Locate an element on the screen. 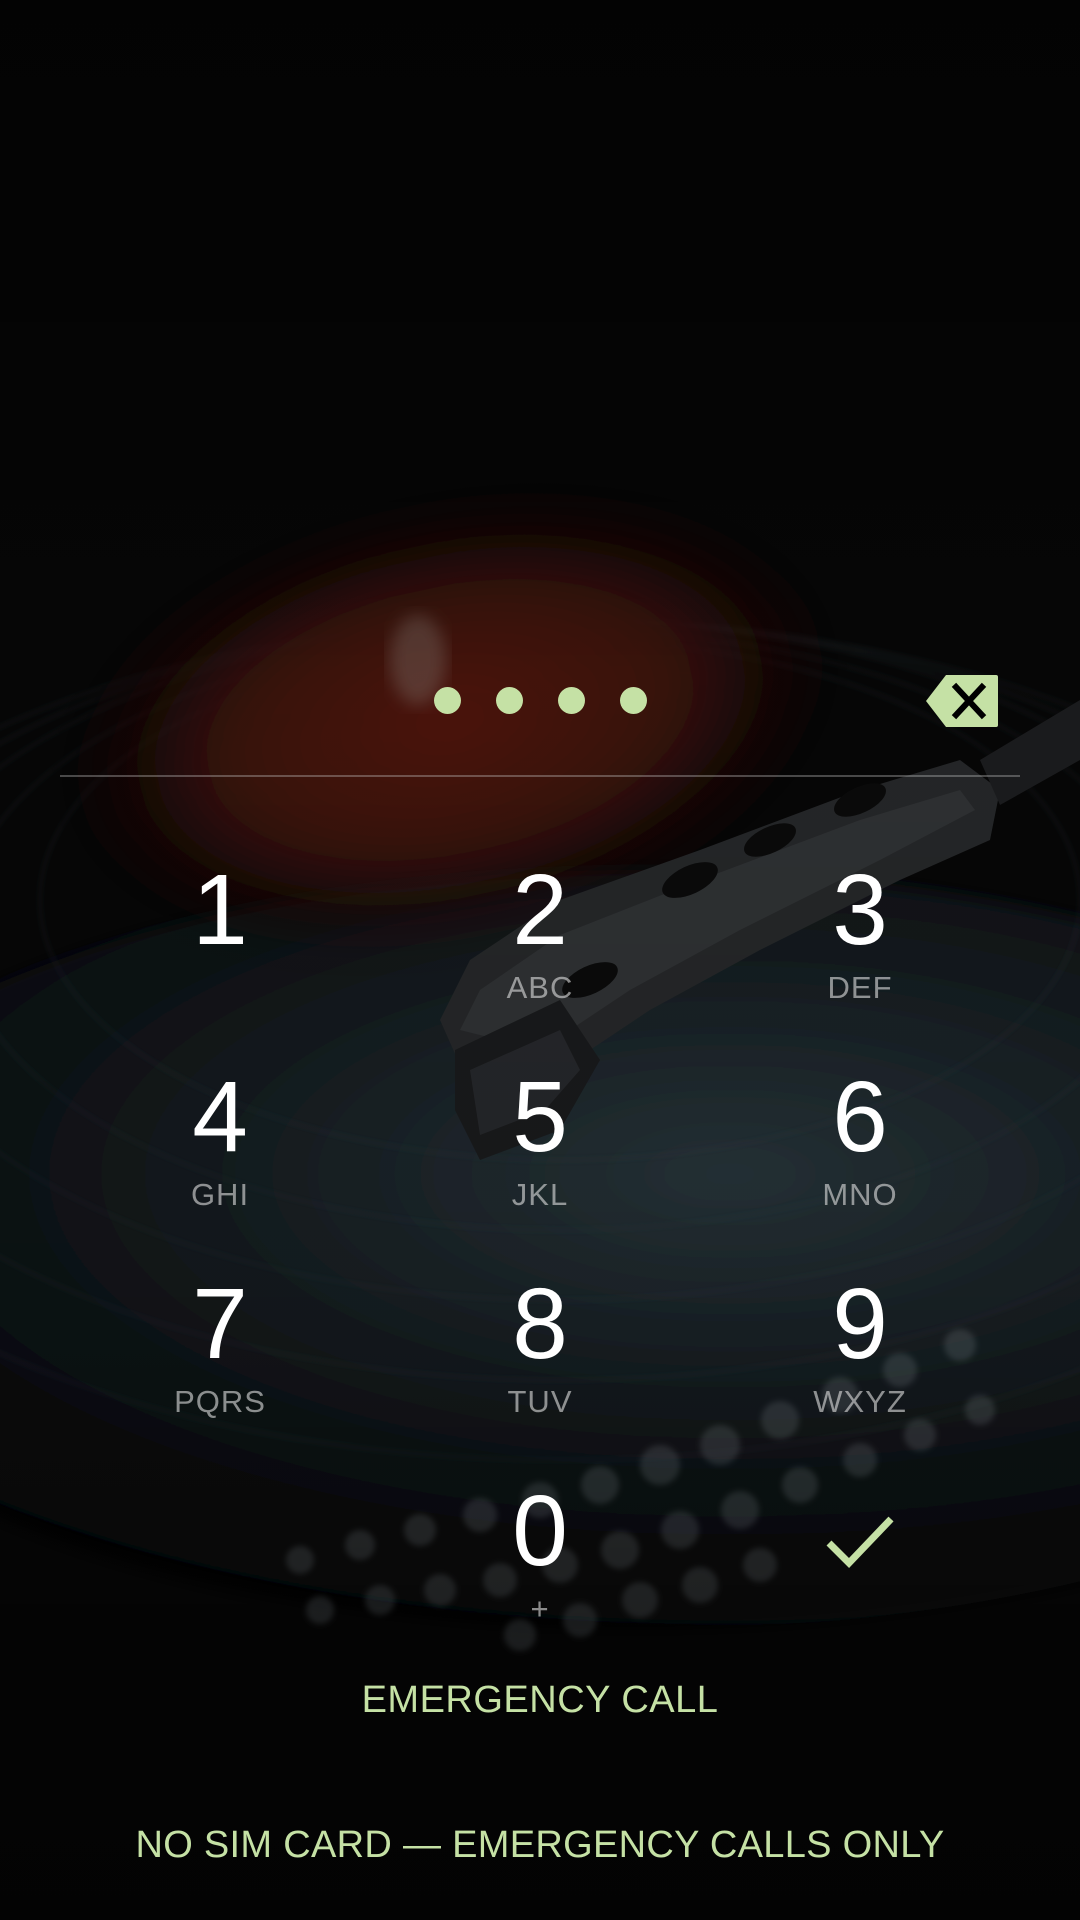 The height and width of the screenshot is (1920, 1080). key-letters: WXYZ is located at coordinates (860, 1401).